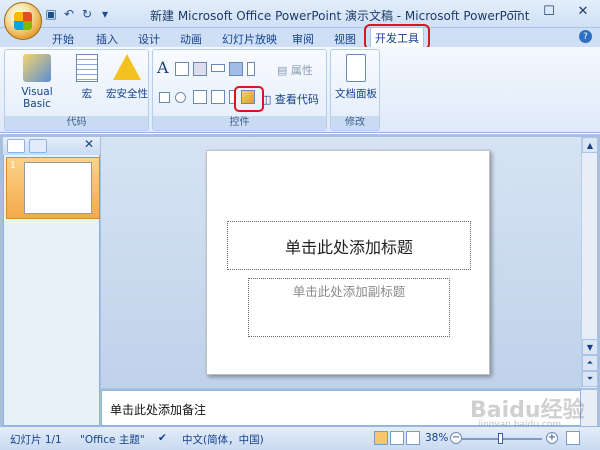  I want to click on tab-home: 开始, so click(63, 39).